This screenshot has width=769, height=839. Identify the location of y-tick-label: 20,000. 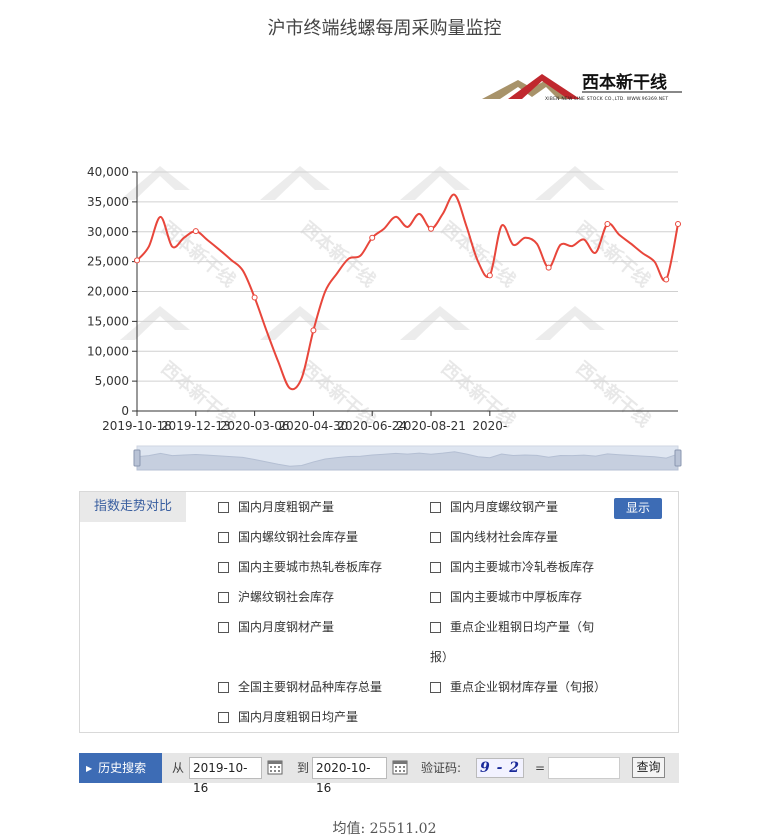
(108, 292).